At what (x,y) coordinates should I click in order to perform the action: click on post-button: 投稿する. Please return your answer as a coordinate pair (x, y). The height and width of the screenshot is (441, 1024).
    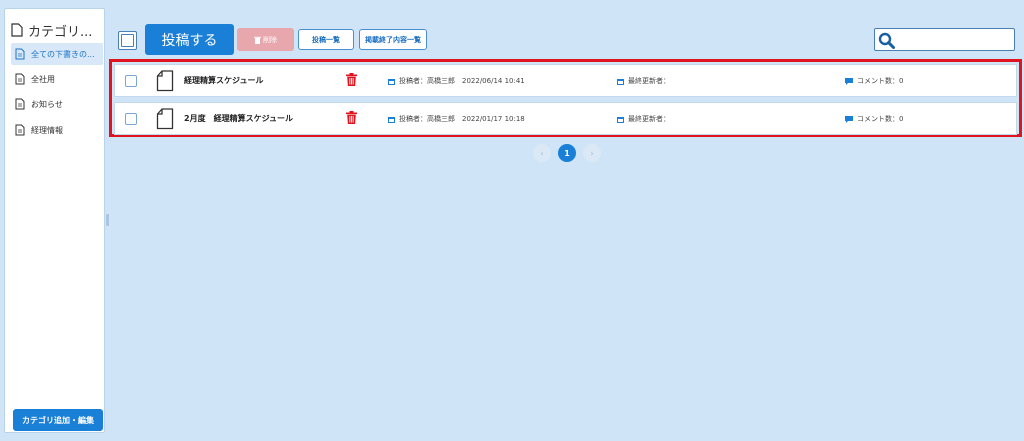
    Looking at the image, I should click on (189, 39).